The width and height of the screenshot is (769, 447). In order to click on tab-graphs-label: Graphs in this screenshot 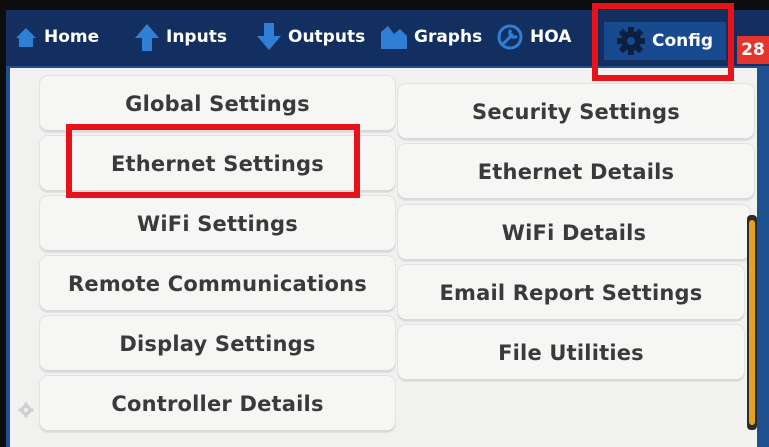, I will do `click(448, 37)`.